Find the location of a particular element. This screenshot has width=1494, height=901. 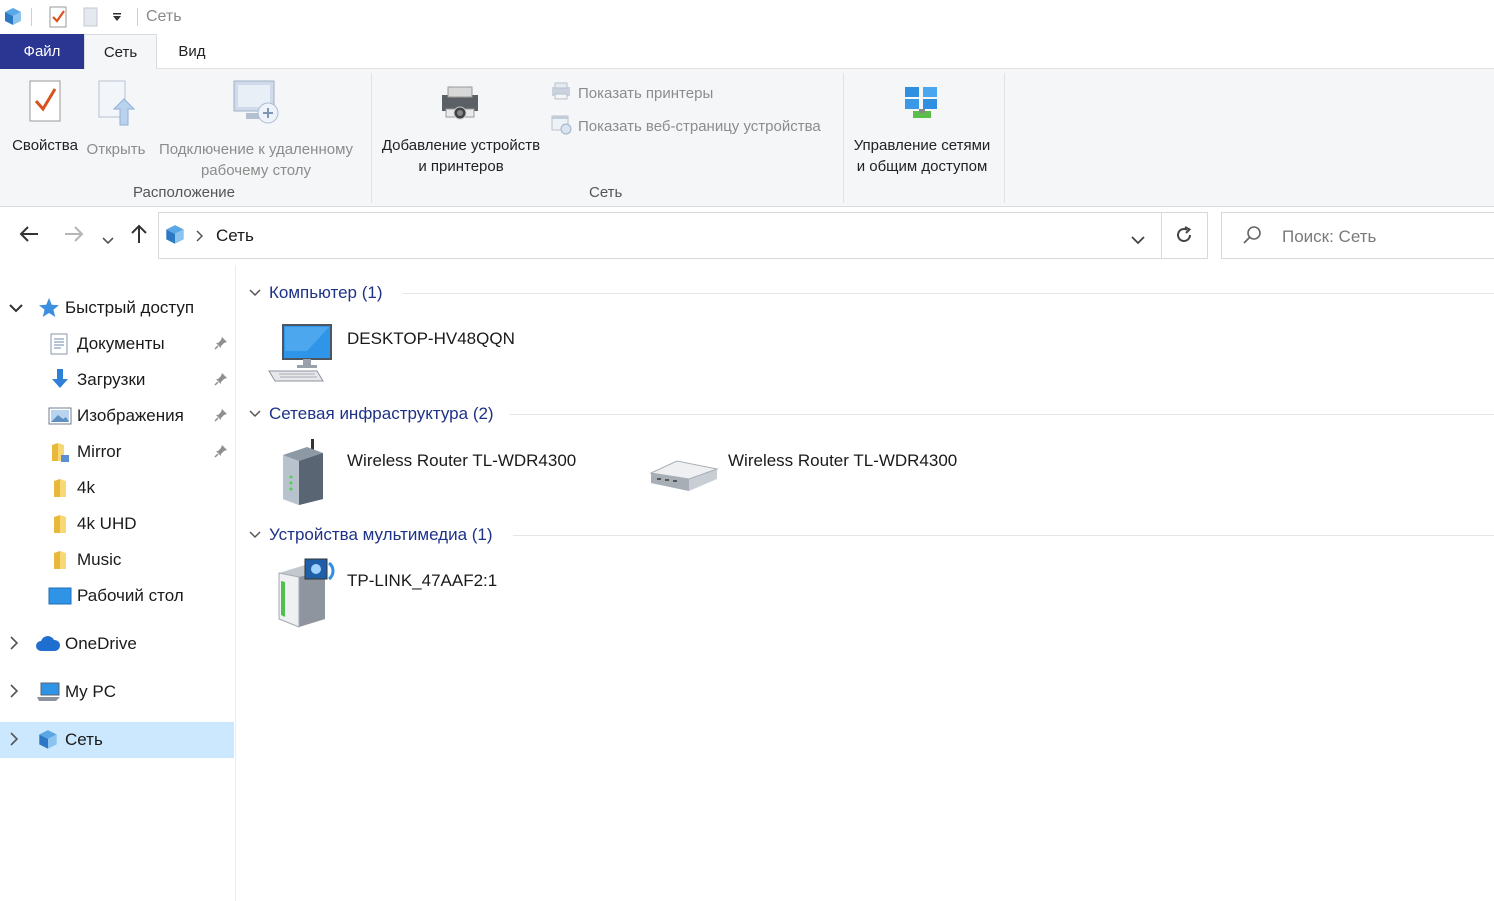

ribbon-tabs: Файл Сеть Вид is located at coordinates (747, 52).